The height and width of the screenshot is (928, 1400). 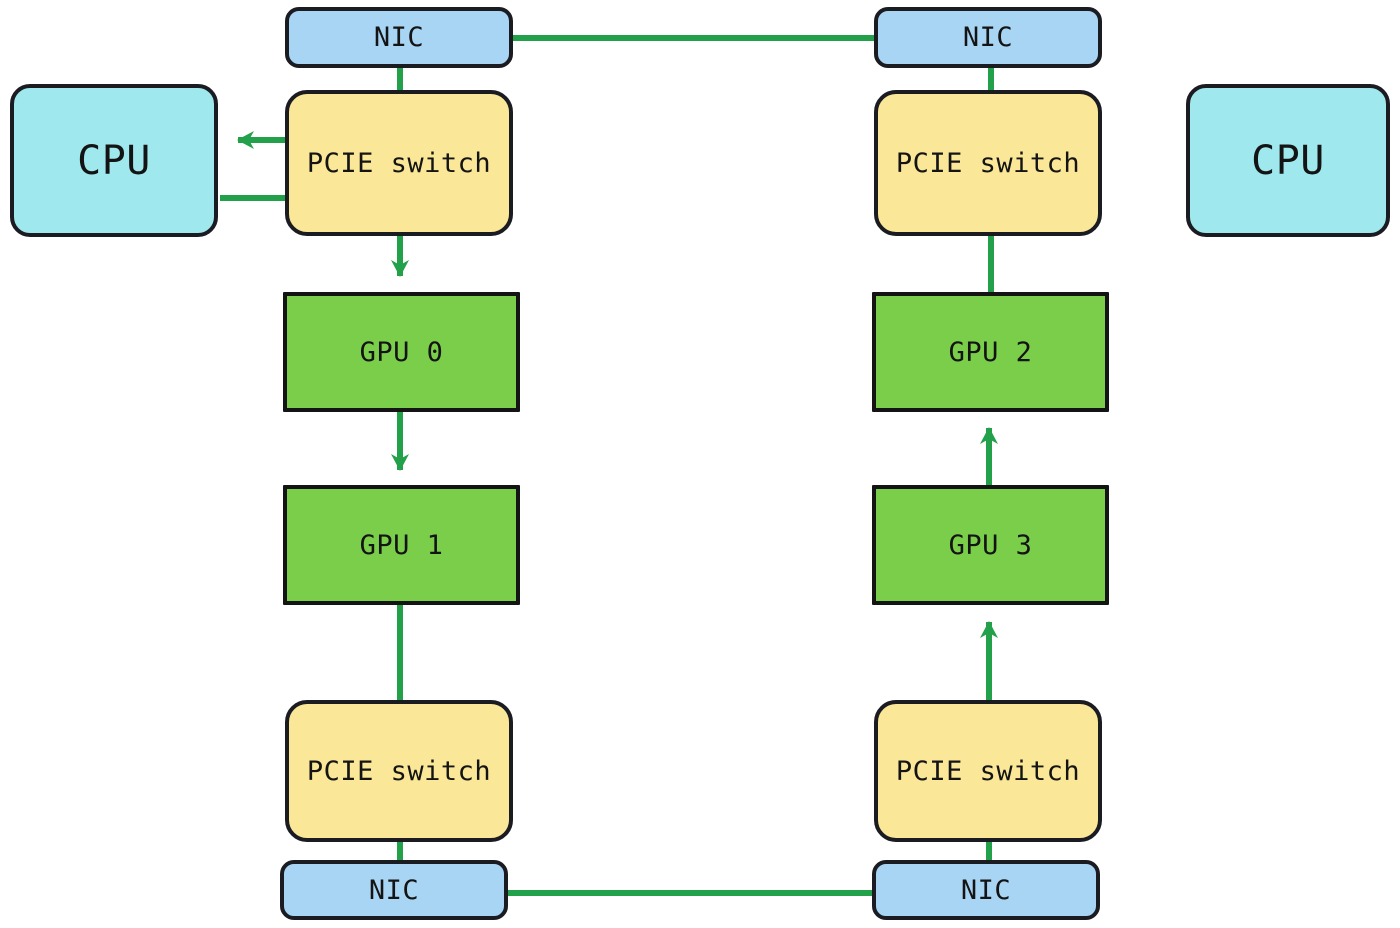 I want to click on node-pcie-bottom-right: PCIE switch, so click(x=988, y=771).